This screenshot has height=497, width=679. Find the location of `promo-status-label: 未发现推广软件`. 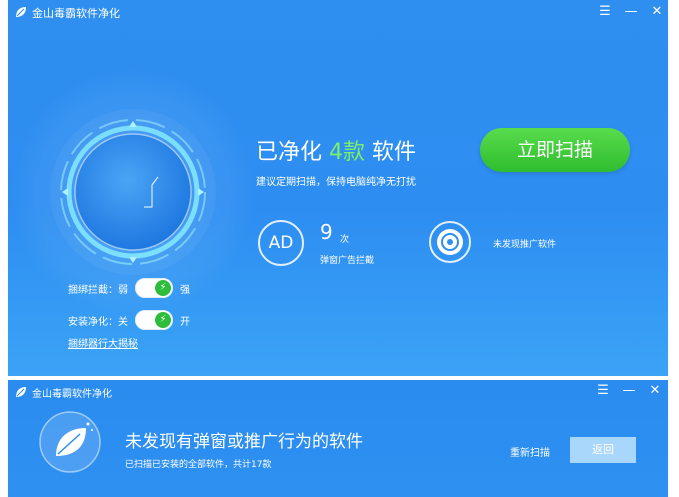

promo-status-label: 未发现推广软件 is located at coordinates (525, 245).